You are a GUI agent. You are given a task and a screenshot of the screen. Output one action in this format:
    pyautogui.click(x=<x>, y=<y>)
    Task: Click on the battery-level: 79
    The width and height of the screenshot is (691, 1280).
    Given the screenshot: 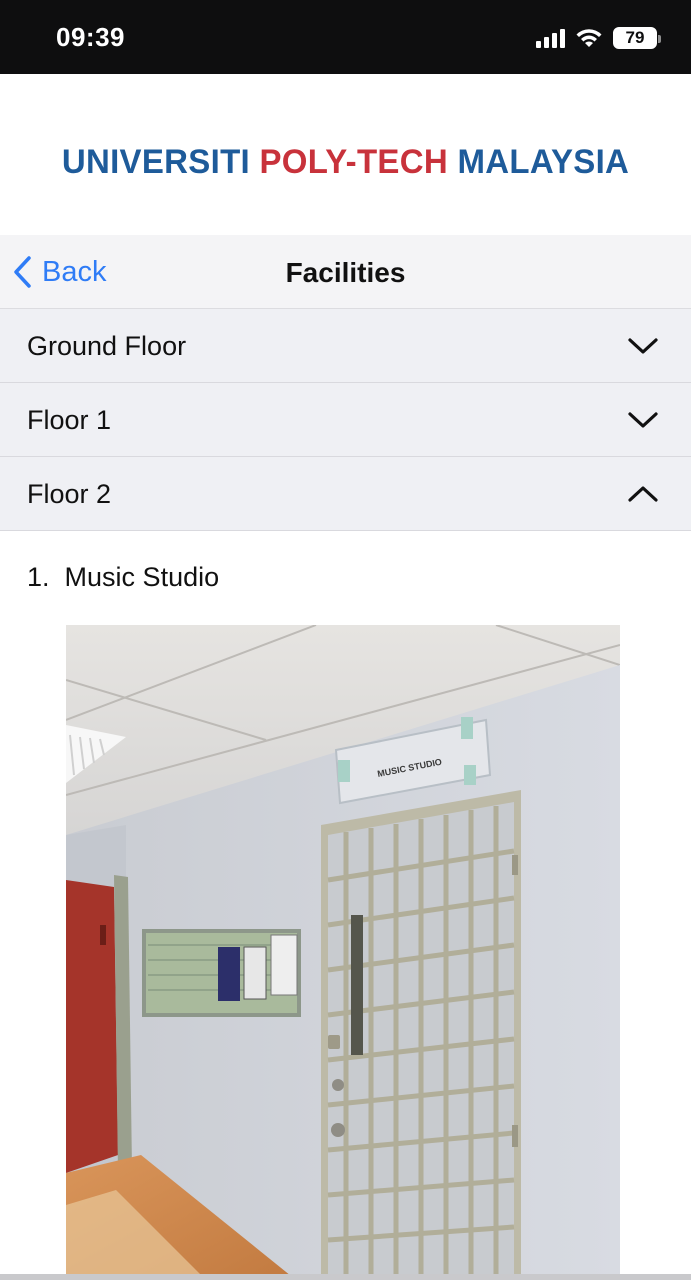 What is the action you would take?
    pyautogui.click(x=635, y=37)
    